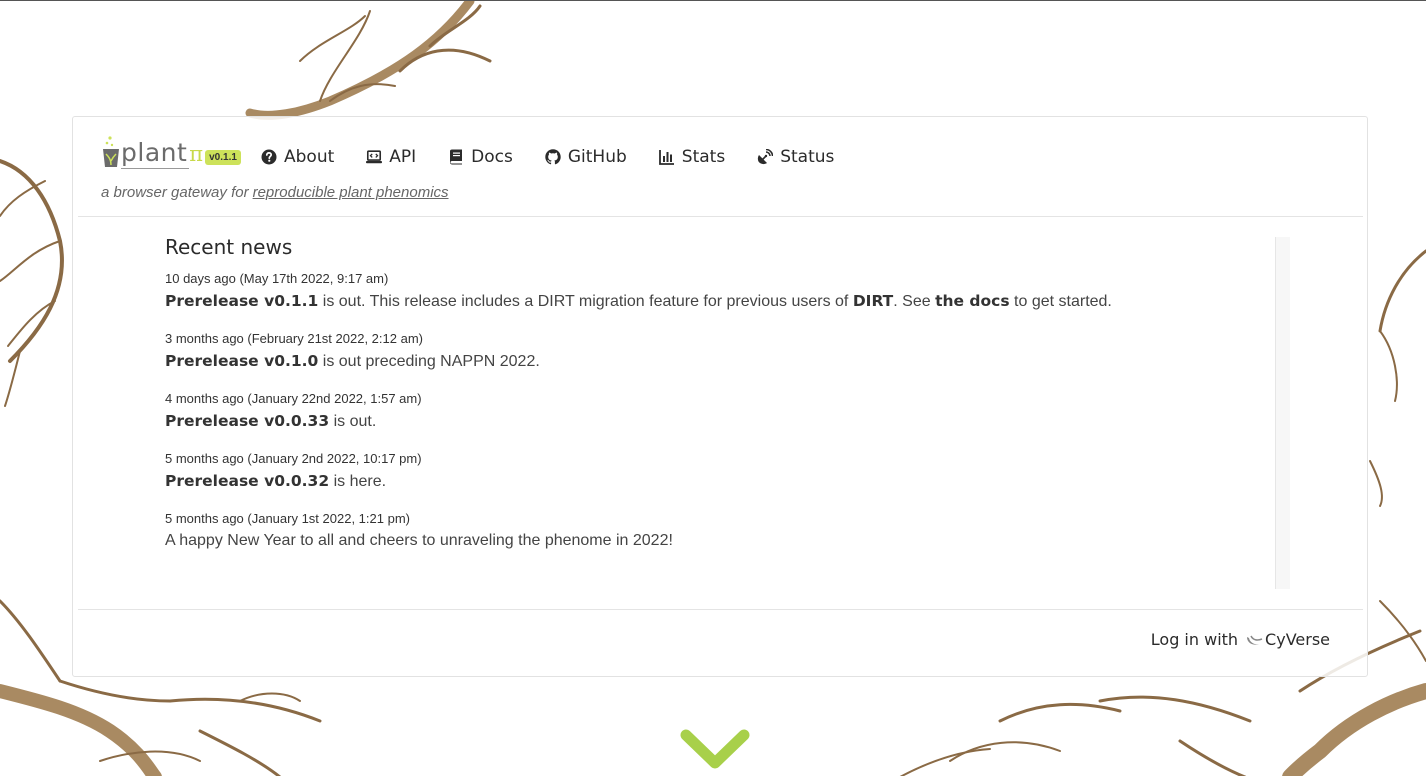 The image size is (1426, 776). I want to click on login-provider: CyVerse, so click(1297, 639).